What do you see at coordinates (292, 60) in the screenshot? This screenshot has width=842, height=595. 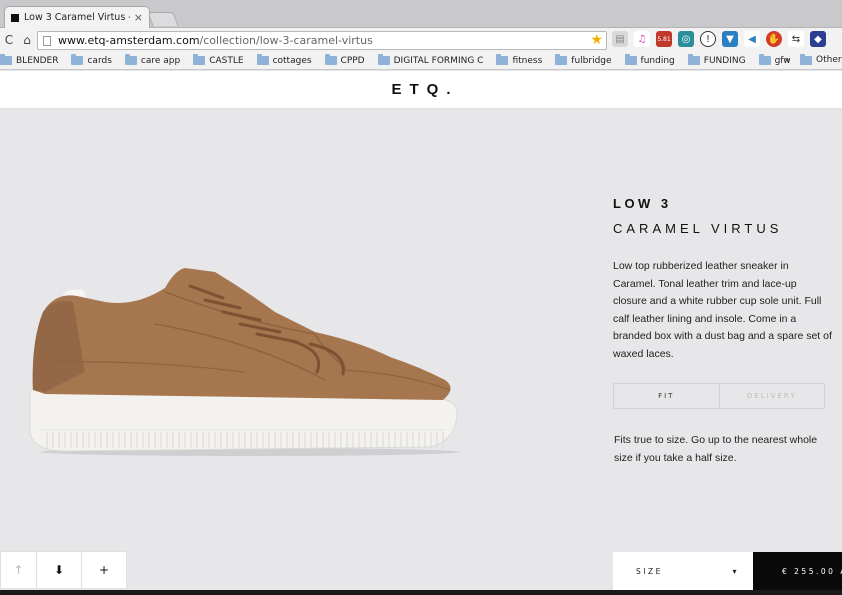 I see `bookmark-label: cottages` at bounding box center [292, 60].